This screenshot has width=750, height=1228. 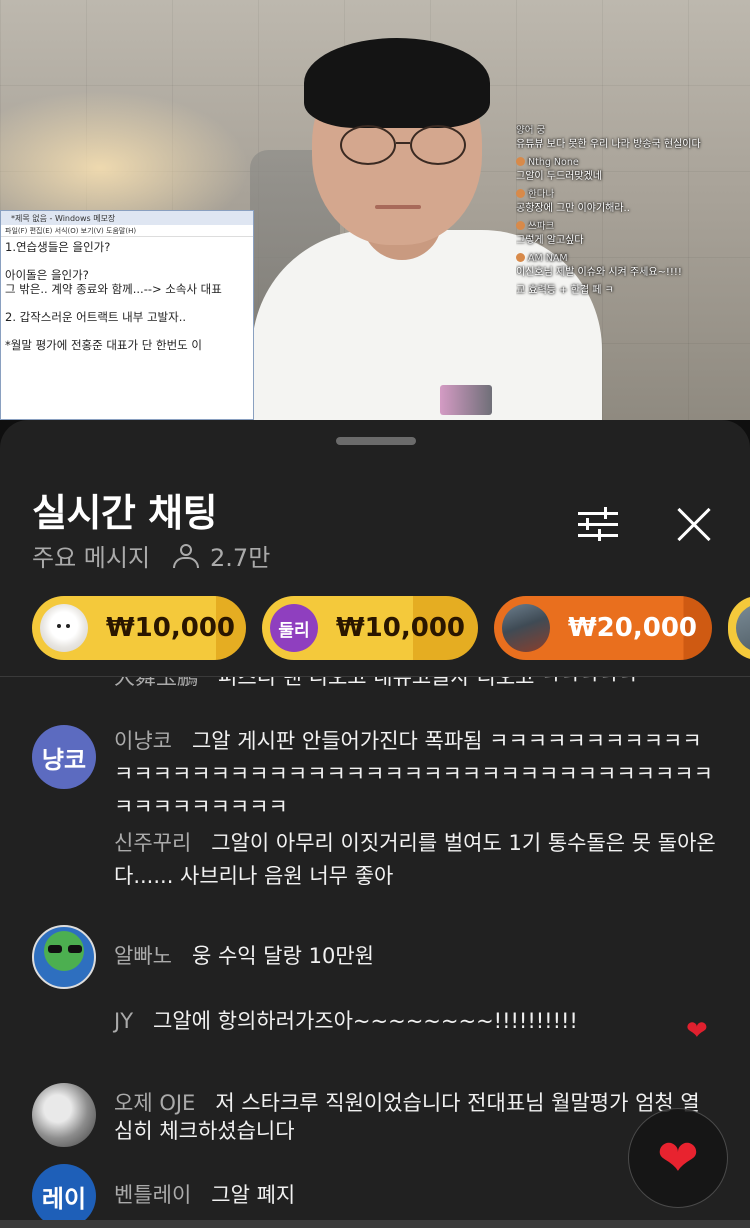 I want to click on ticker-amount: ₩20,000, so click(x=633, y=628).